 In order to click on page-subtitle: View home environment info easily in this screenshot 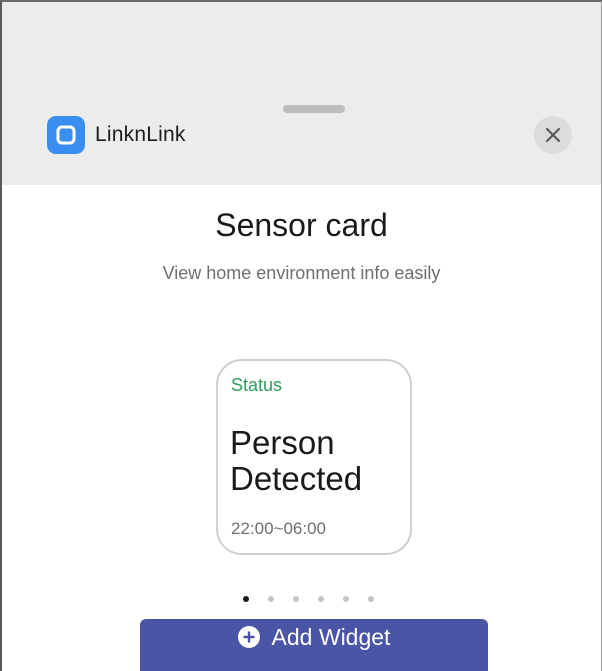, I will do `click(301, 273)`.